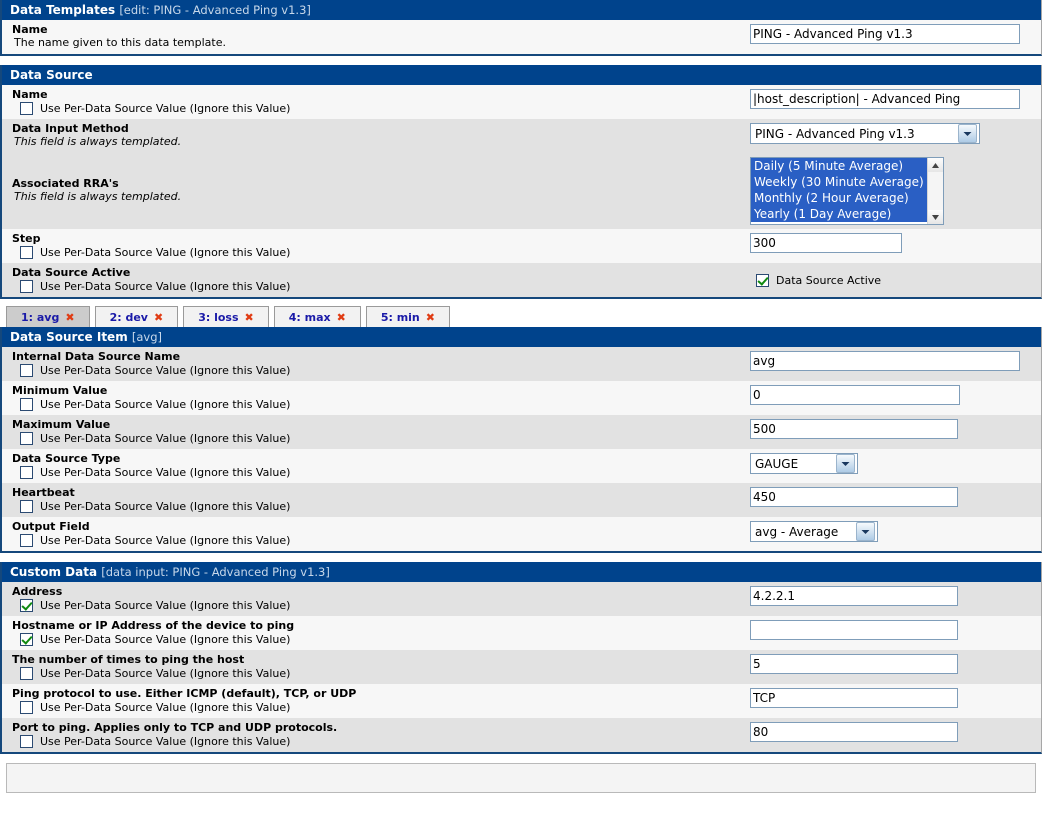  What do you see at coordinates (407, 316) in the screenshot?
I see `tab-ds-item-5: 5: min ✖` at bounding box center [407, 316].